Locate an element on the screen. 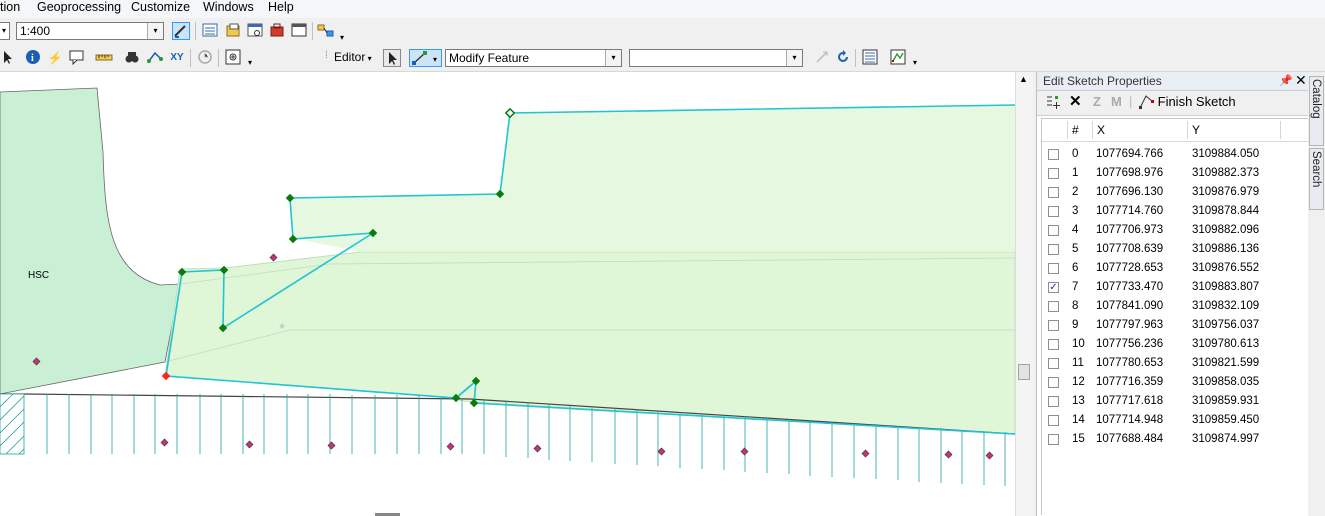  attributes-icon is located at coordinates (870, 58).